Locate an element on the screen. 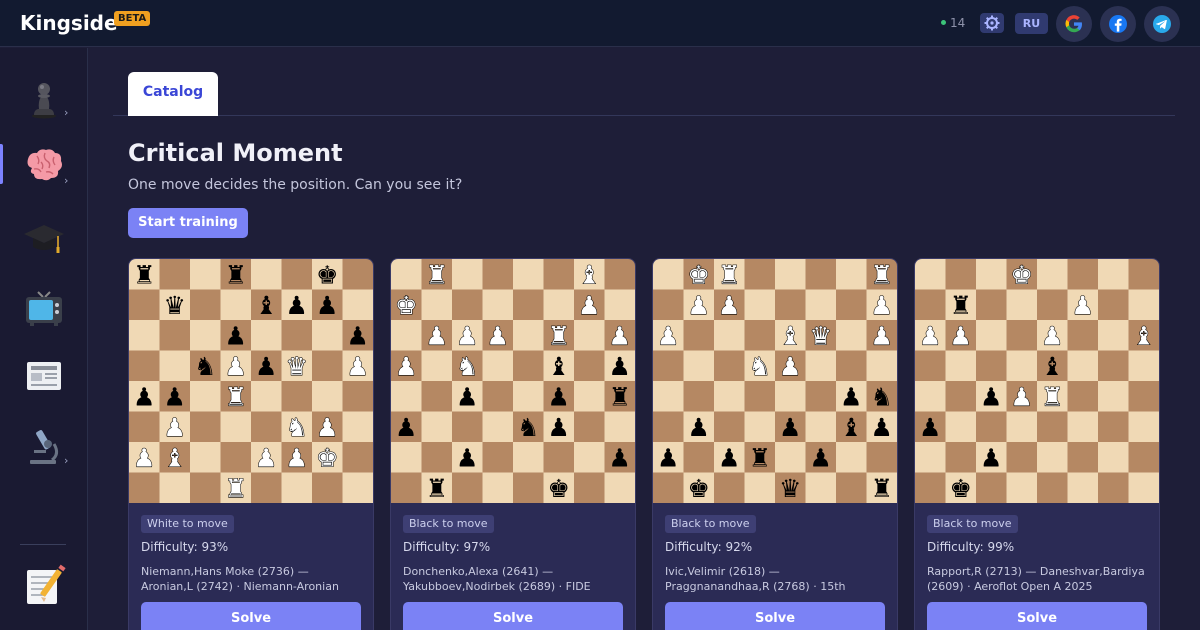  white-queen-icon: ♛ is located at coordinates (821, 336).